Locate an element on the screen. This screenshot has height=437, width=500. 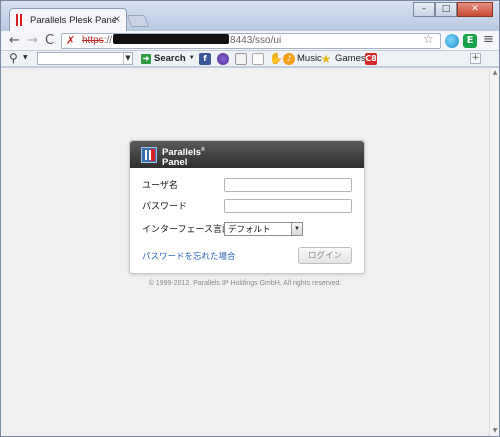
password-input is located at coordinates (288, 206).